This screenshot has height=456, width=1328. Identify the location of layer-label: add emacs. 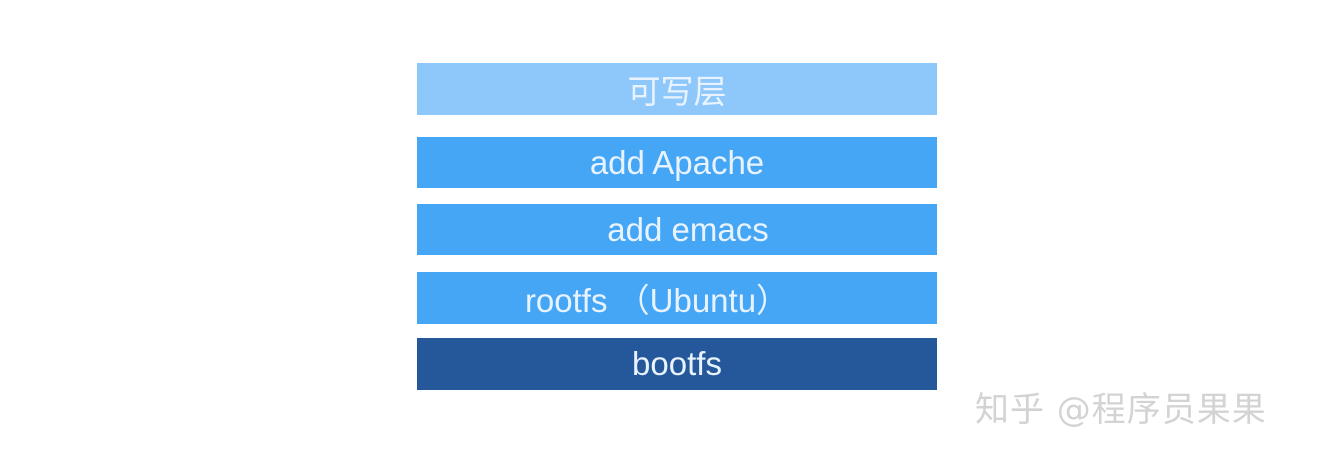
(688, 229).